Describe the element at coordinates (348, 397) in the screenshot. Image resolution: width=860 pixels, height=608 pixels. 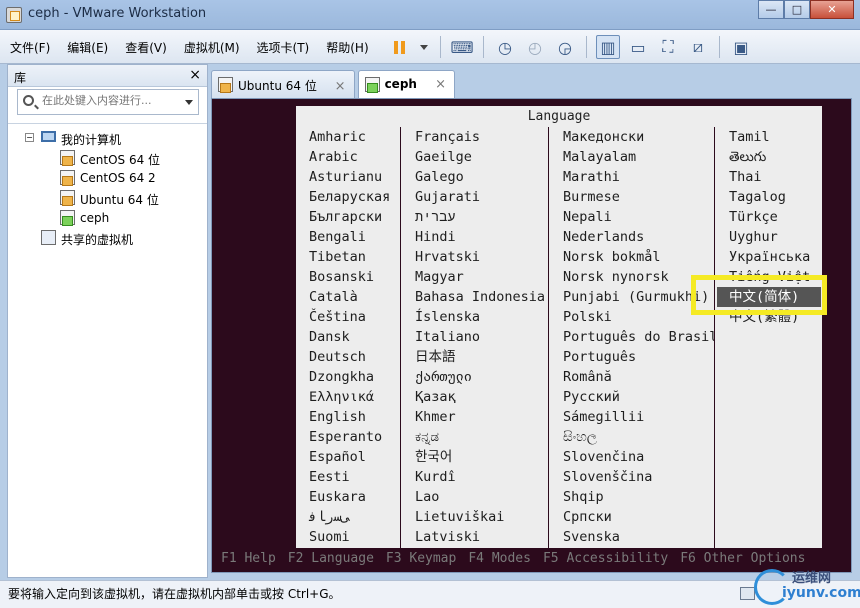
I see `language-option: Ελληνικά` at that location.